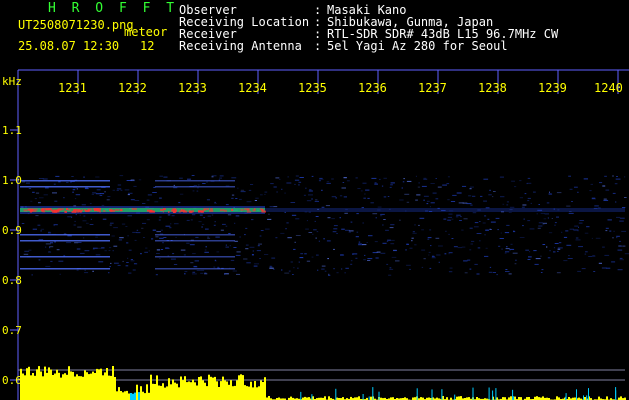  What do you see at coordinates (12, 130) in the screenshot?
I see `y-tick-label: 1.1` at bounding box center [12, 130].